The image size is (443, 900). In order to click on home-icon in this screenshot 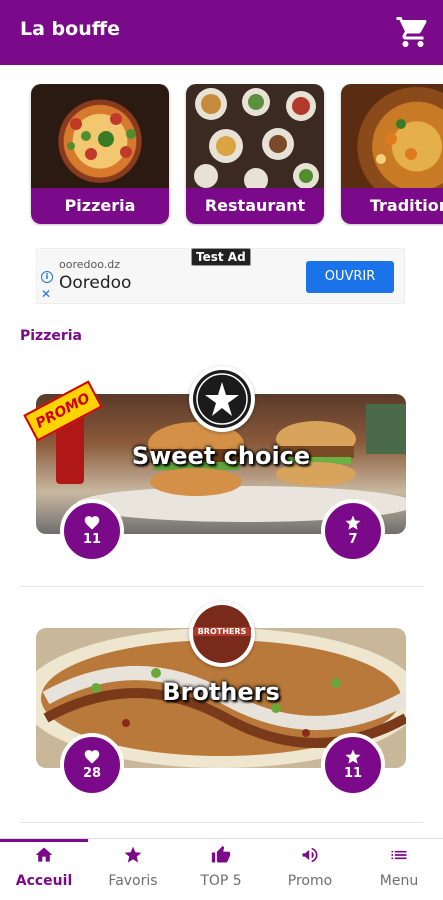, I will do `click(44, 854)`.